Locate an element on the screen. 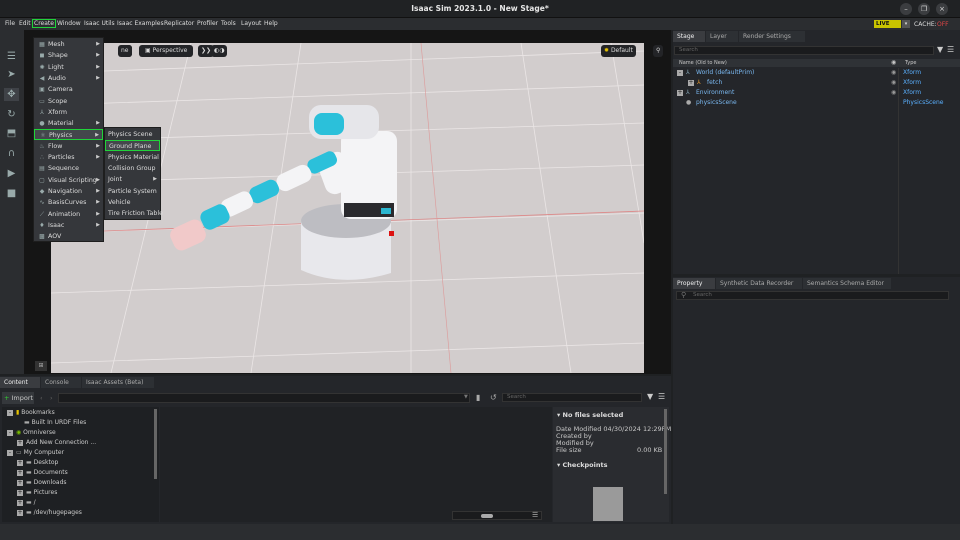  menu-isaac-examples: Isaac Examples is located at coordinates (140, 23).